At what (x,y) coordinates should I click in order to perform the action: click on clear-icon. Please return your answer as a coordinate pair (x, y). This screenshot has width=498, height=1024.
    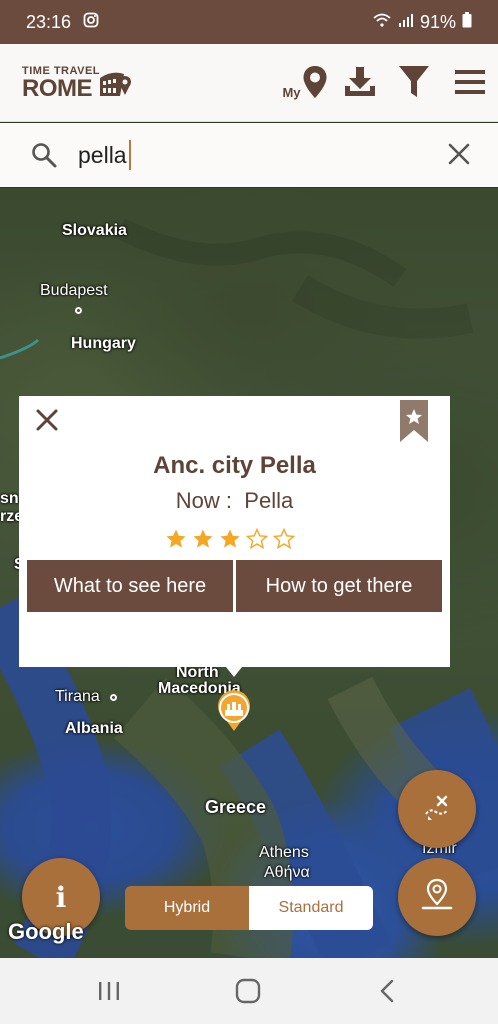
    Looking at the image, I should click on (460, 155).